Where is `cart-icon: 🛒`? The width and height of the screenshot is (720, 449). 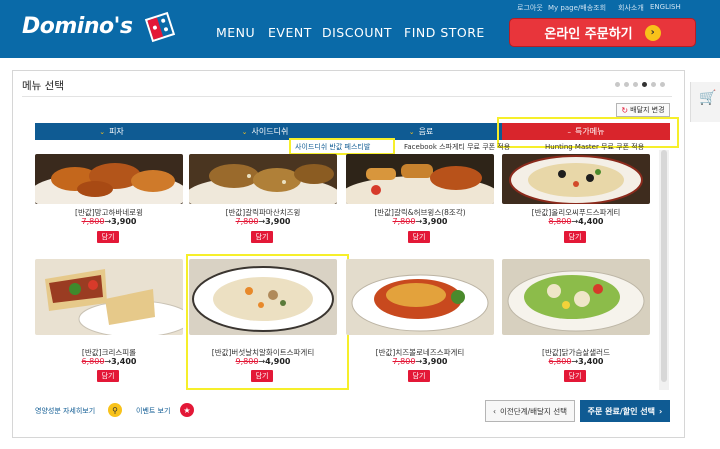
cart-icon: 🛒 is located at coordinates (708, 98).